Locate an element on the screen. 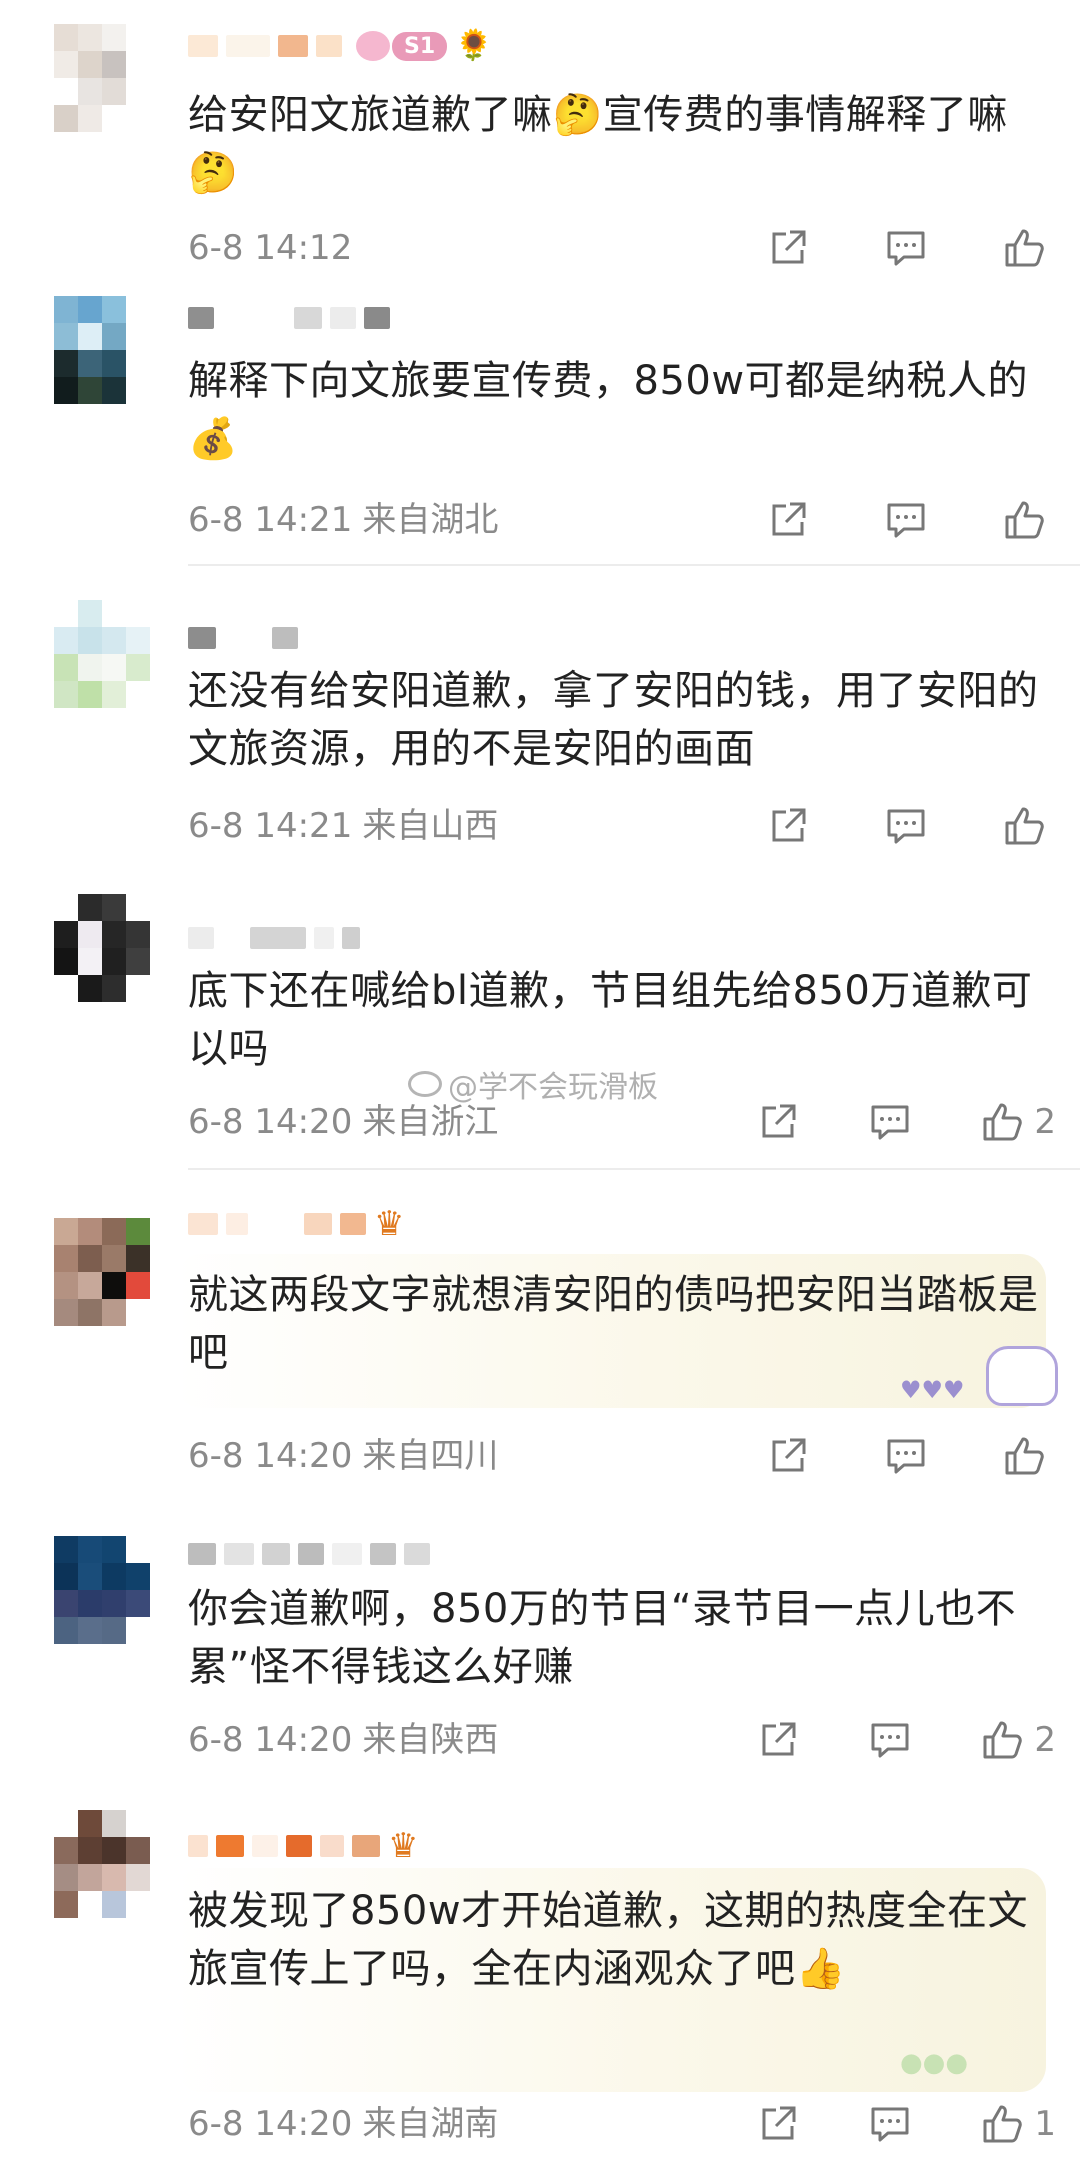 Image resolution: width=1080 pixels, height=2165 pixels. comment-meta: 6-8 14:21 来自湖北 is located at coordinates (343, 520).